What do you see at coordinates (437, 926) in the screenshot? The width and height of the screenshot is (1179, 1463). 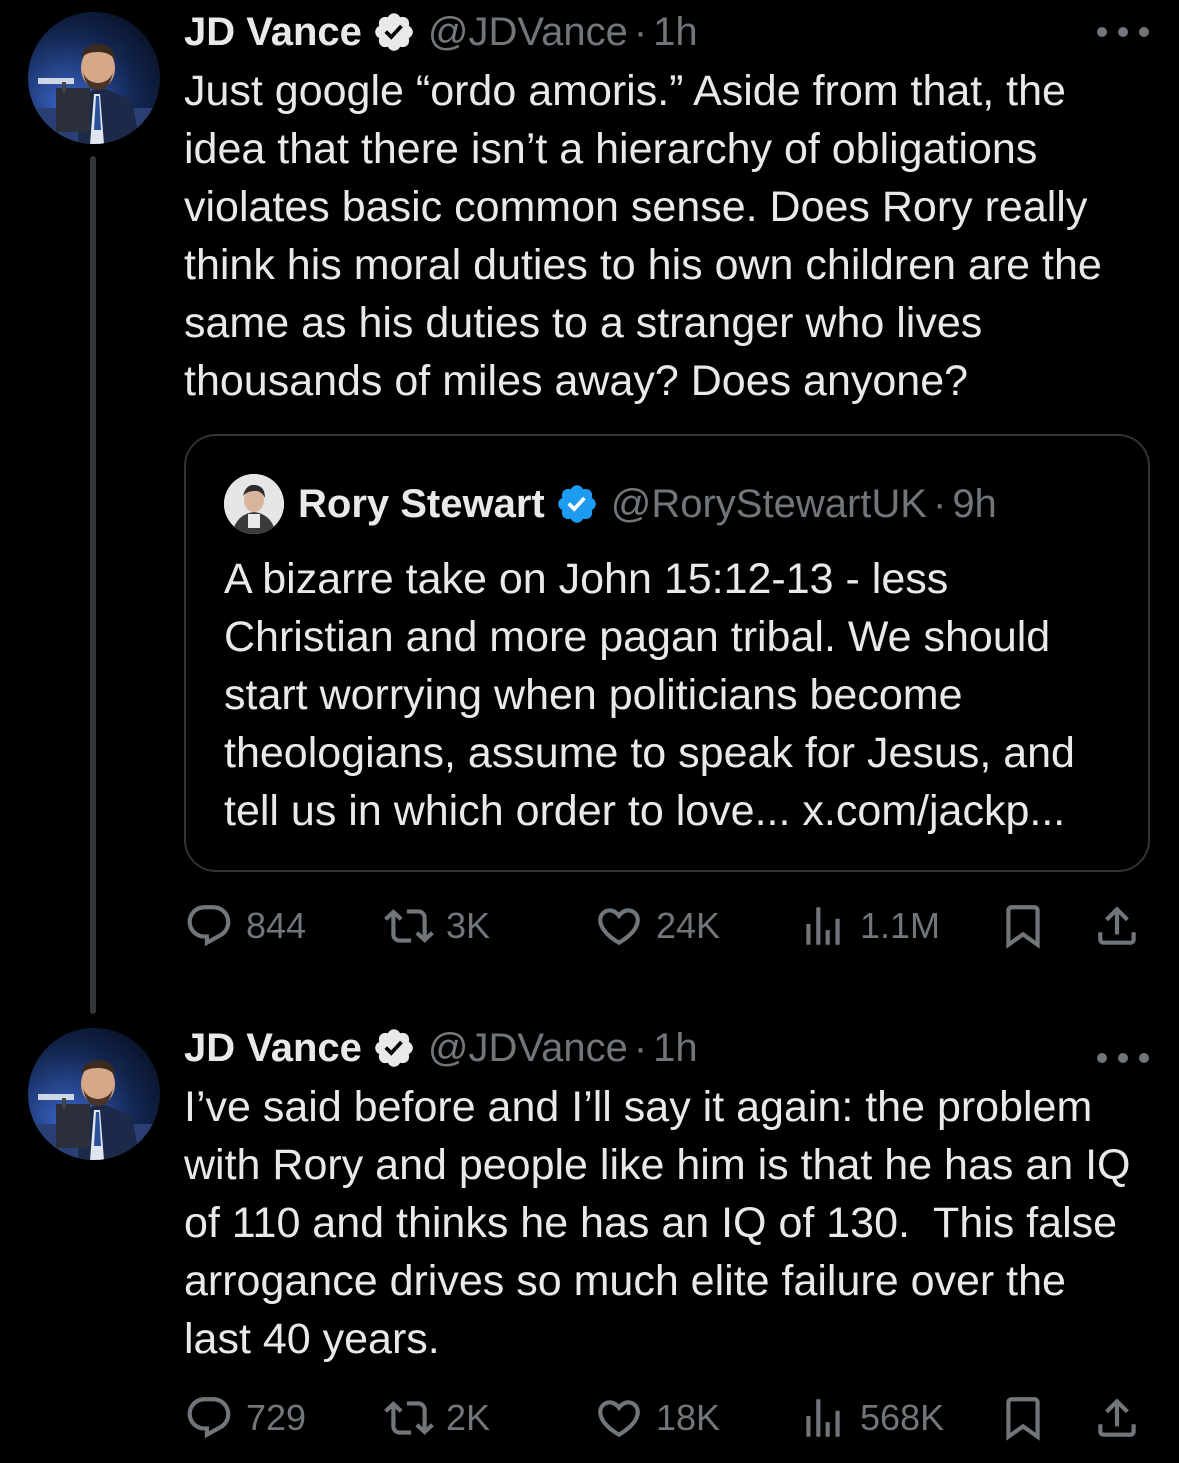 I see `repost-button: 3K` at bounding box center [437, 926].